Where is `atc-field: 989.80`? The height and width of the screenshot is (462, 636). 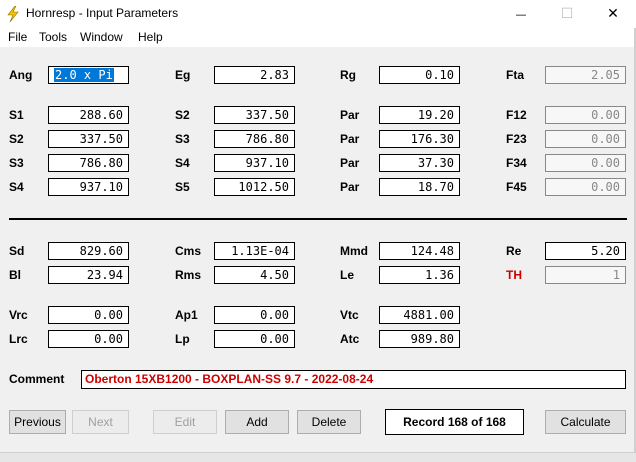 atc-field: 989.80 is located at coordinates (419, 339).